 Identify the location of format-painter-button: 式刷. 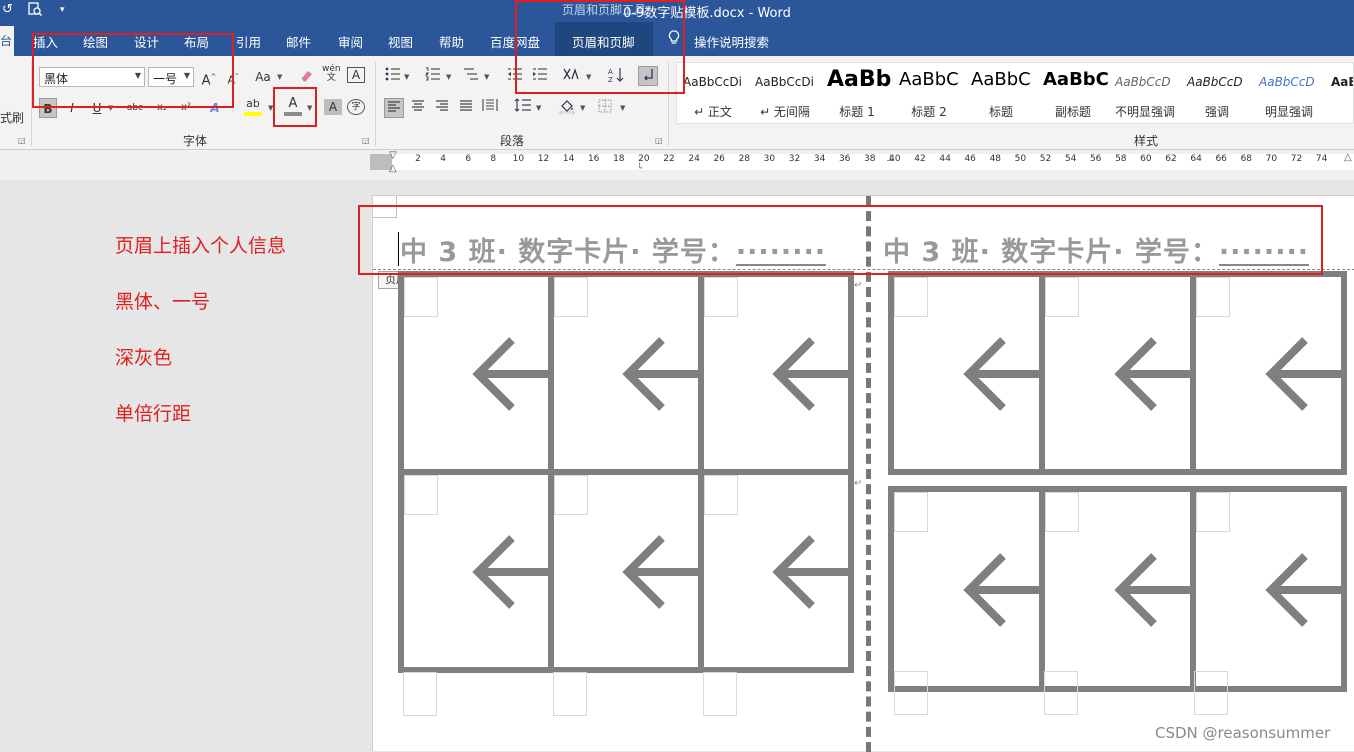
(12, 118).